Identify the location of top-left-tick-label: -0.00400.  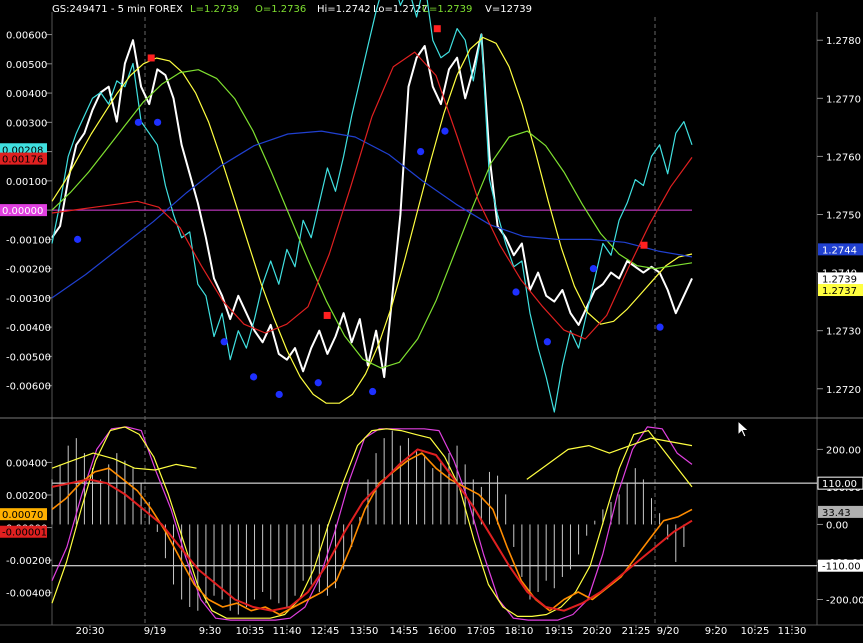
(28, 328).